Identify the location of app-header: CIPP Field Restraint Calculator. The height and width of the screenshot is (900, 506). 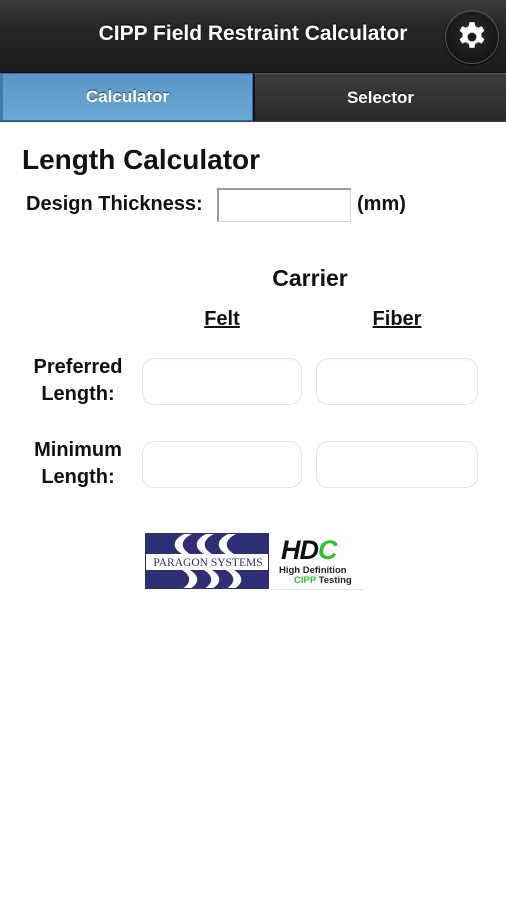
(253, 36).